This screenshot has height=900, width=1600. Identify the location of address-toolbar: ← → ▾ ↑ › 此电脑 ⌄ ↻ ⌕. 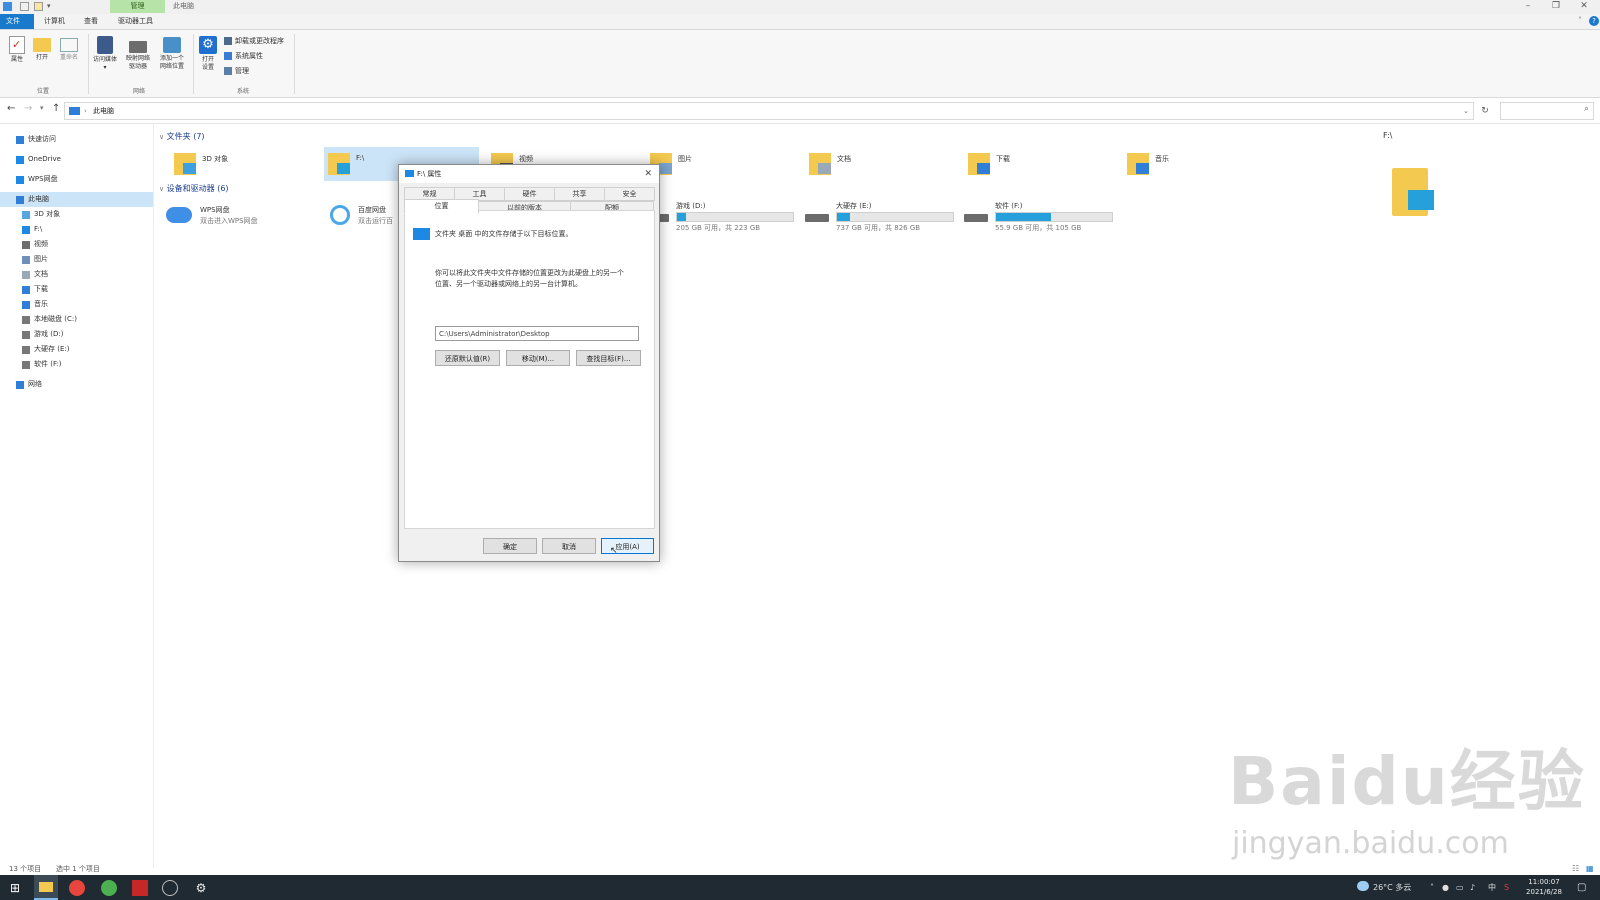
(800, 111).